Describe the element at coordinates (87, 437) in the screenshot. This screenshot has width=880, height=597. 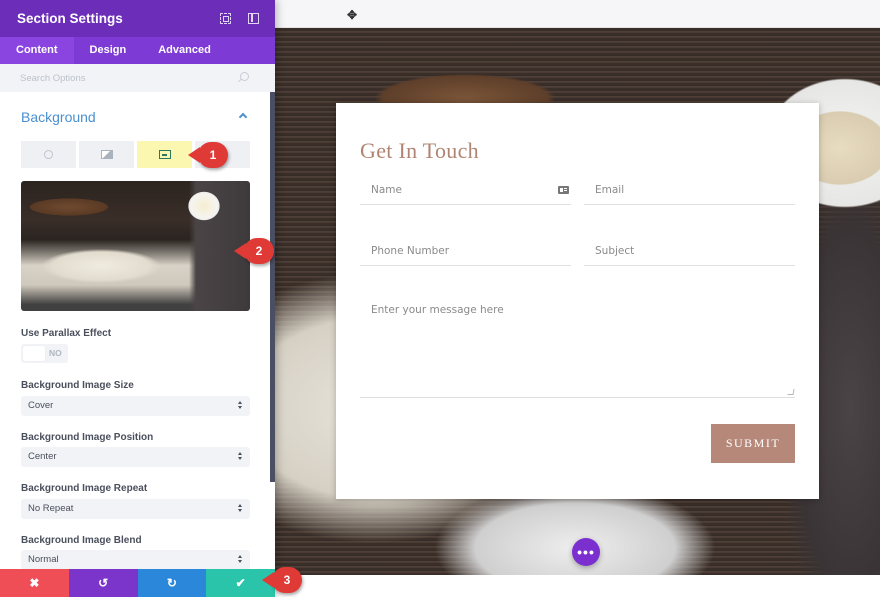
I see `image-position-label: Background Image Position` at that location.